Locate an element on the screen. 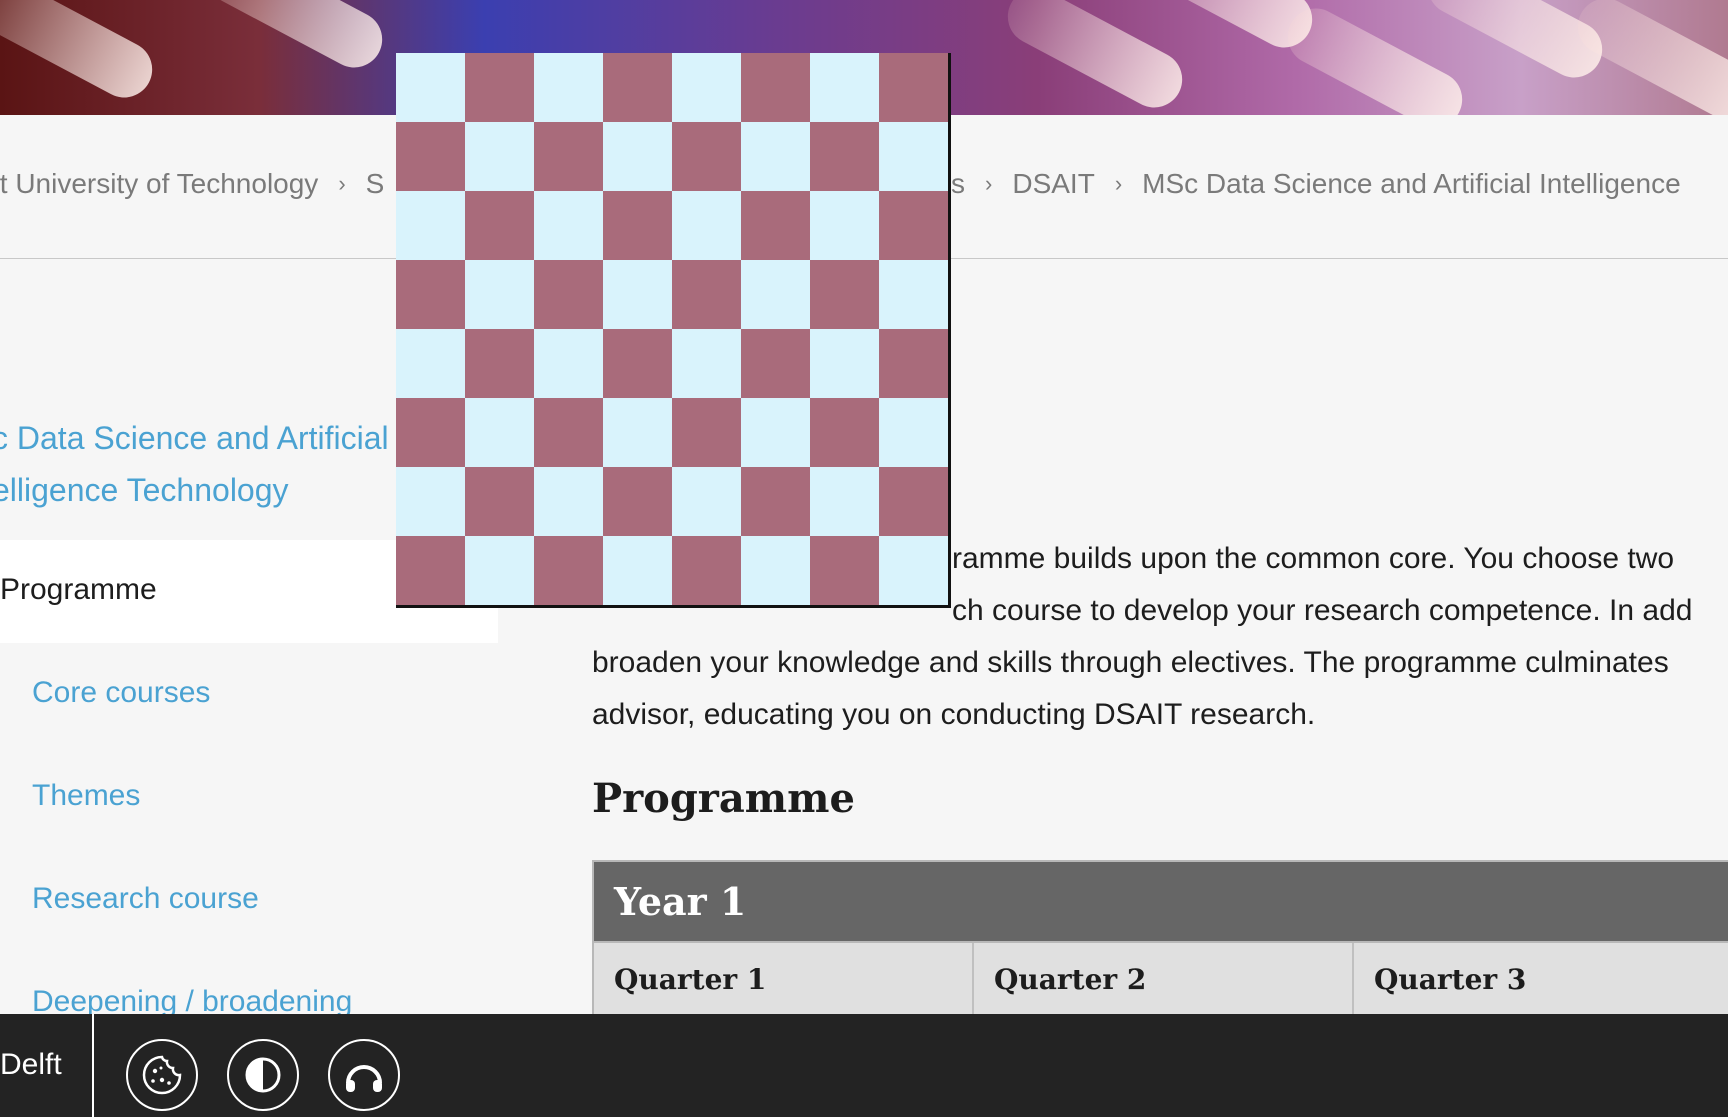  audio-reader-button is located at coordinates (364, 1075).